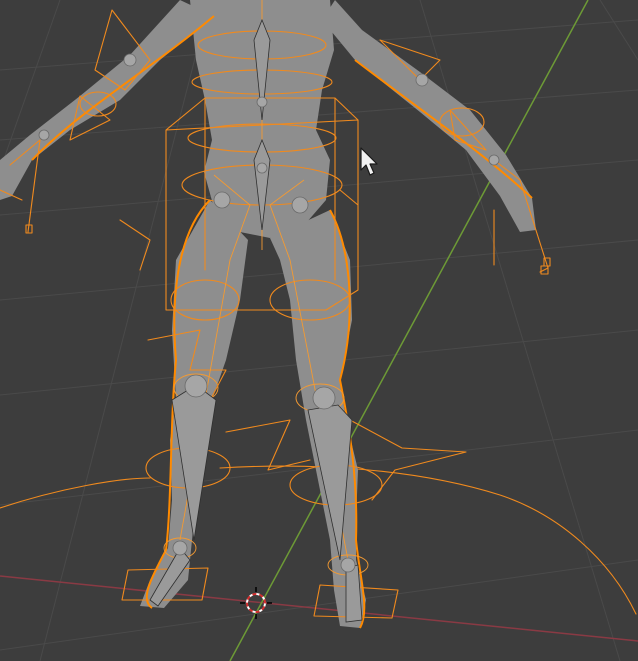 This screenshot has height=661, width=638. What do you see at coordinates (369, 161) in the screenshot?
I see `mouse-pointer-icon` at bounding box center [369, 161].